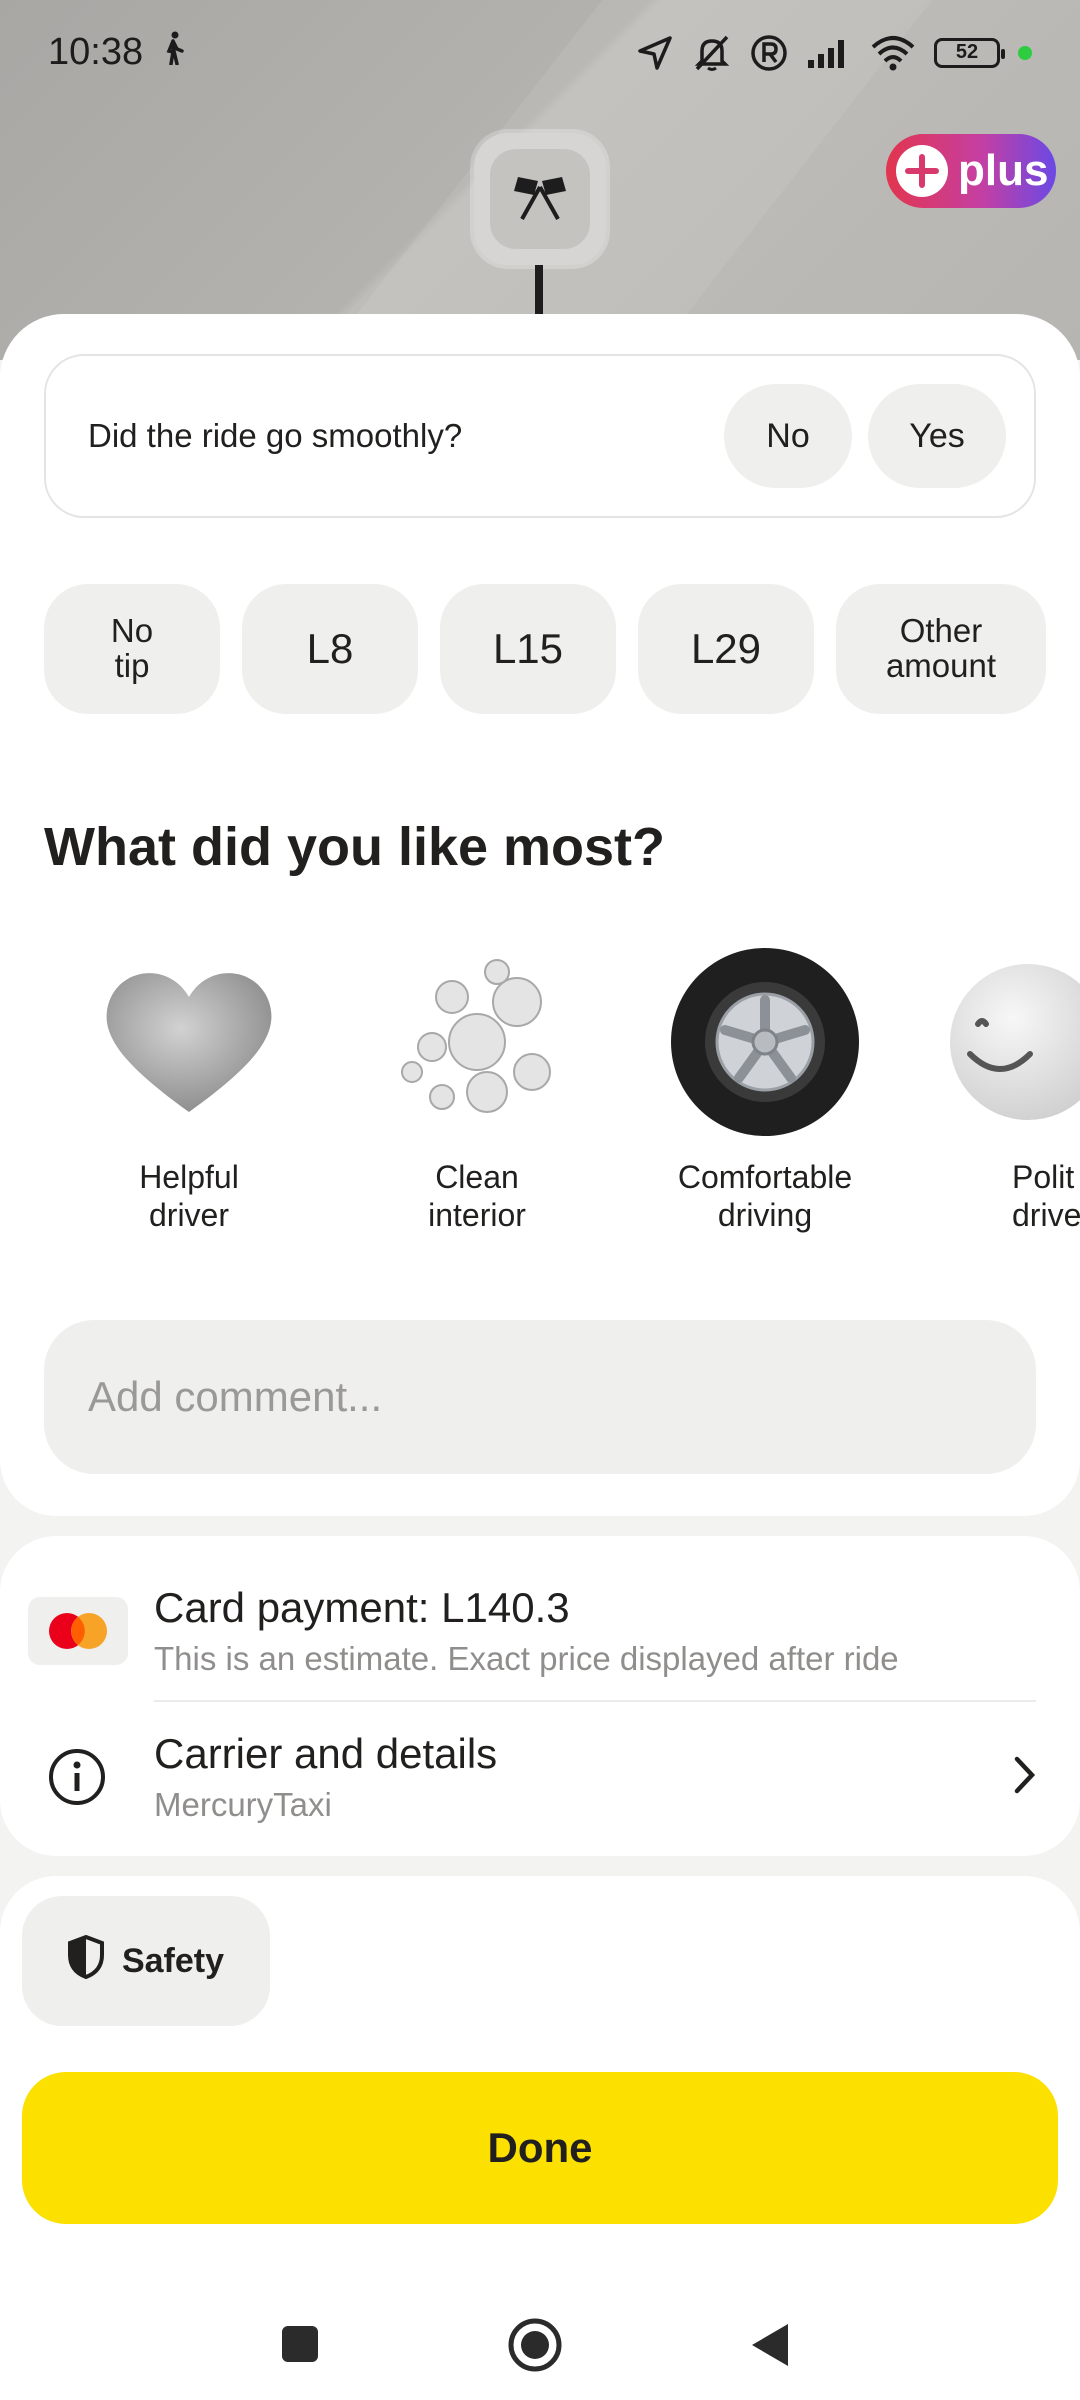 Image resolution: width=1080 pixels, height=2400 pixels. Describe the element at coordinates (770, 2347) in the screenshot. I see `back-icon` at that location.